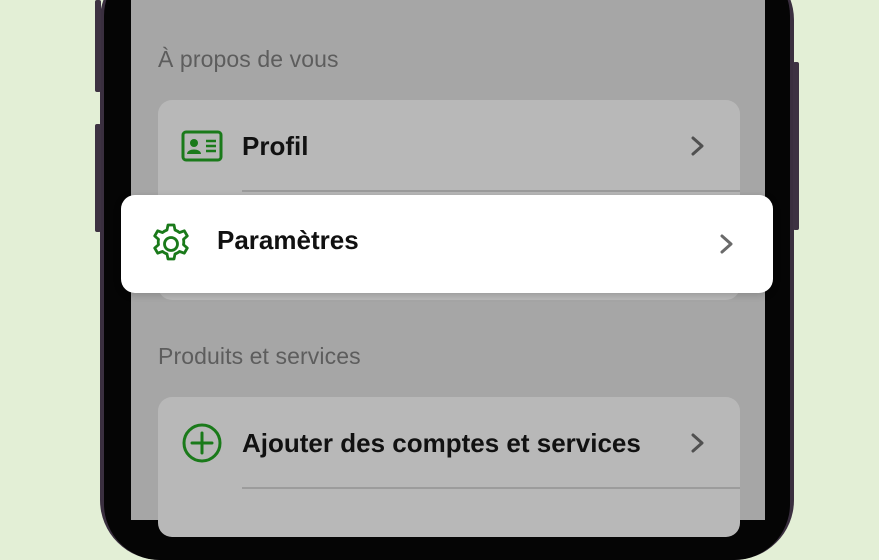 This screenshot has height=560, width=879. Describe the element at coordinates (447, 244) in the screenshot. I see `settings-row: Paramètres` at that location.